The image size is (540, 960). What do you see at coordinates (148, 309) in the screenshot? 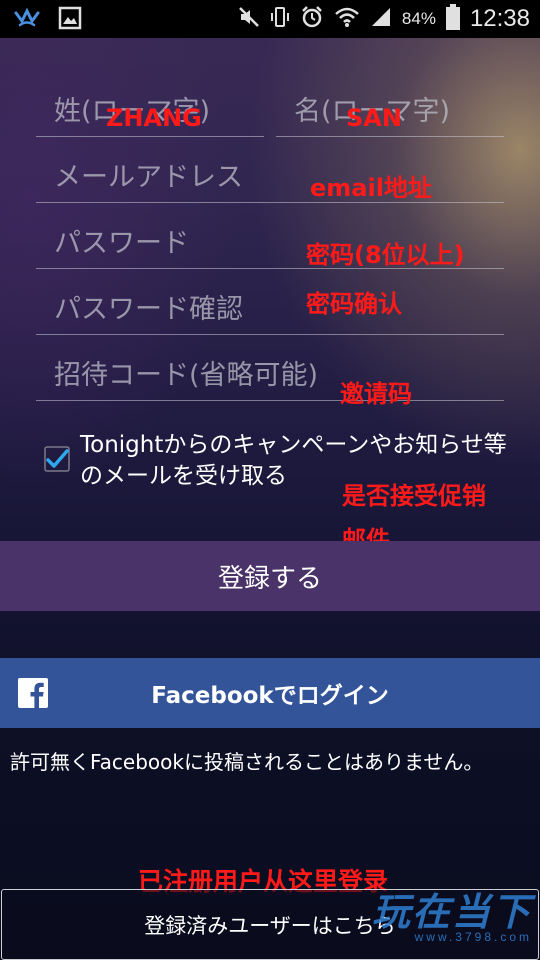
I see `password-confirm-placeholder: パスワード確認` at bounding box center [148, 309].